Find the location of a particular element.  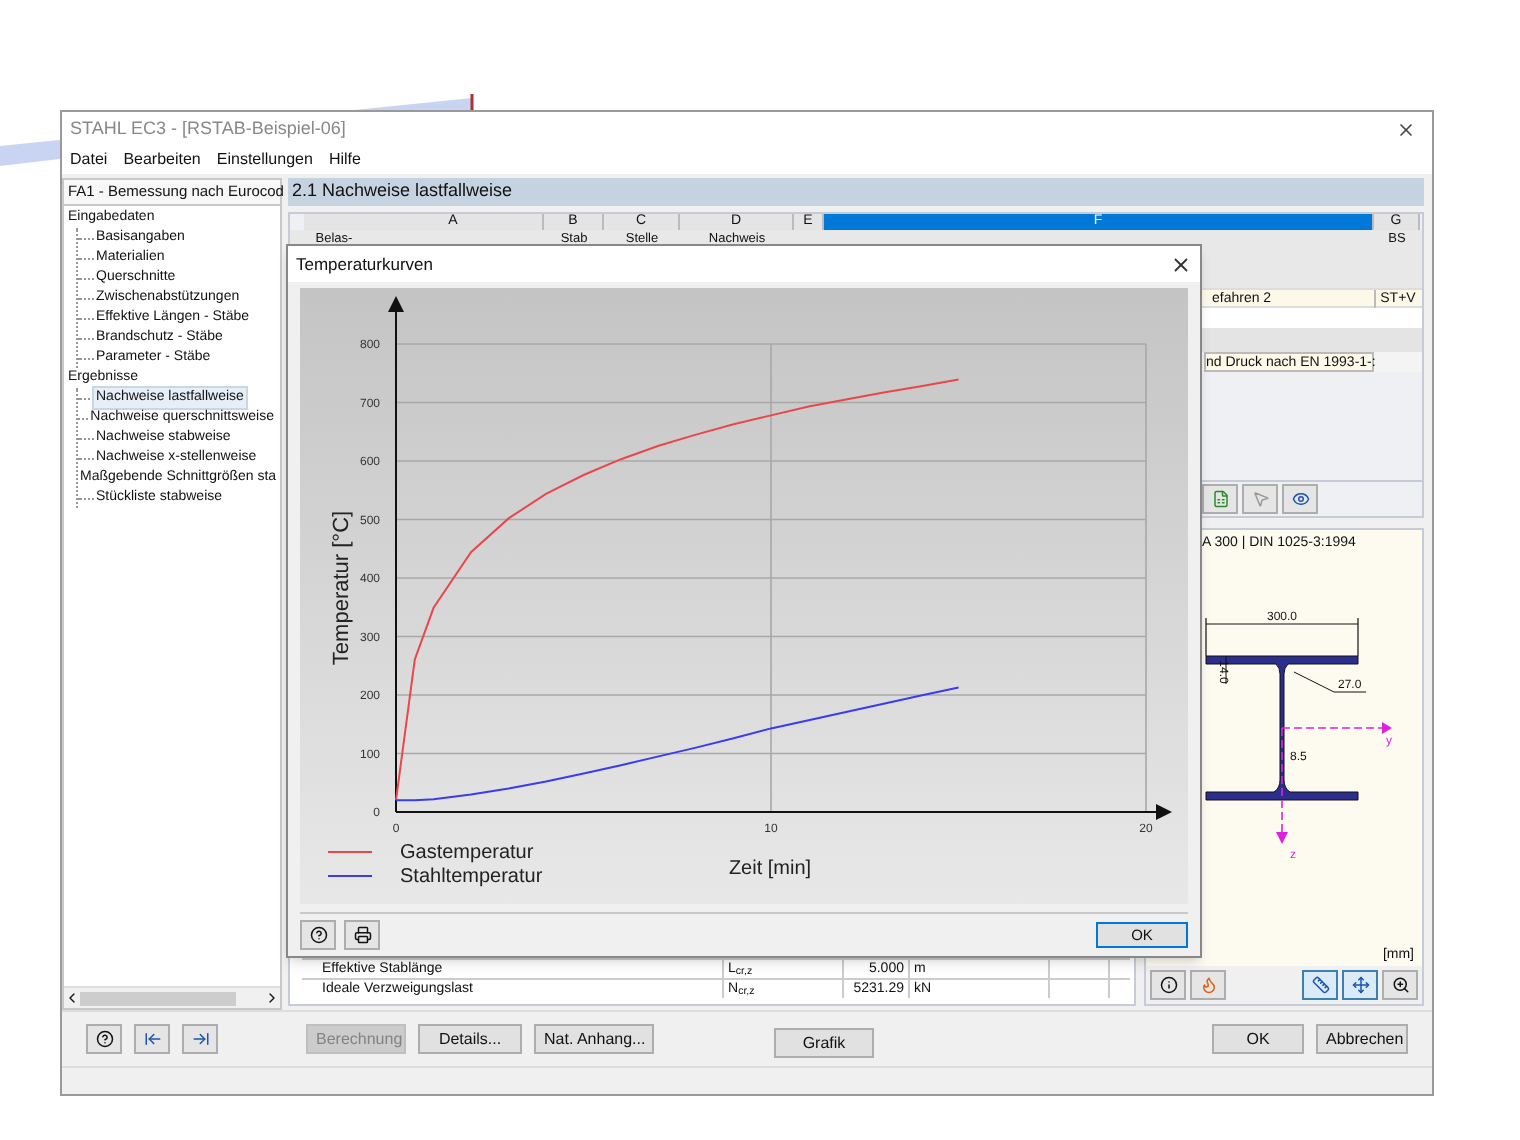

eye-icon is located at coordinates (1300, 499).